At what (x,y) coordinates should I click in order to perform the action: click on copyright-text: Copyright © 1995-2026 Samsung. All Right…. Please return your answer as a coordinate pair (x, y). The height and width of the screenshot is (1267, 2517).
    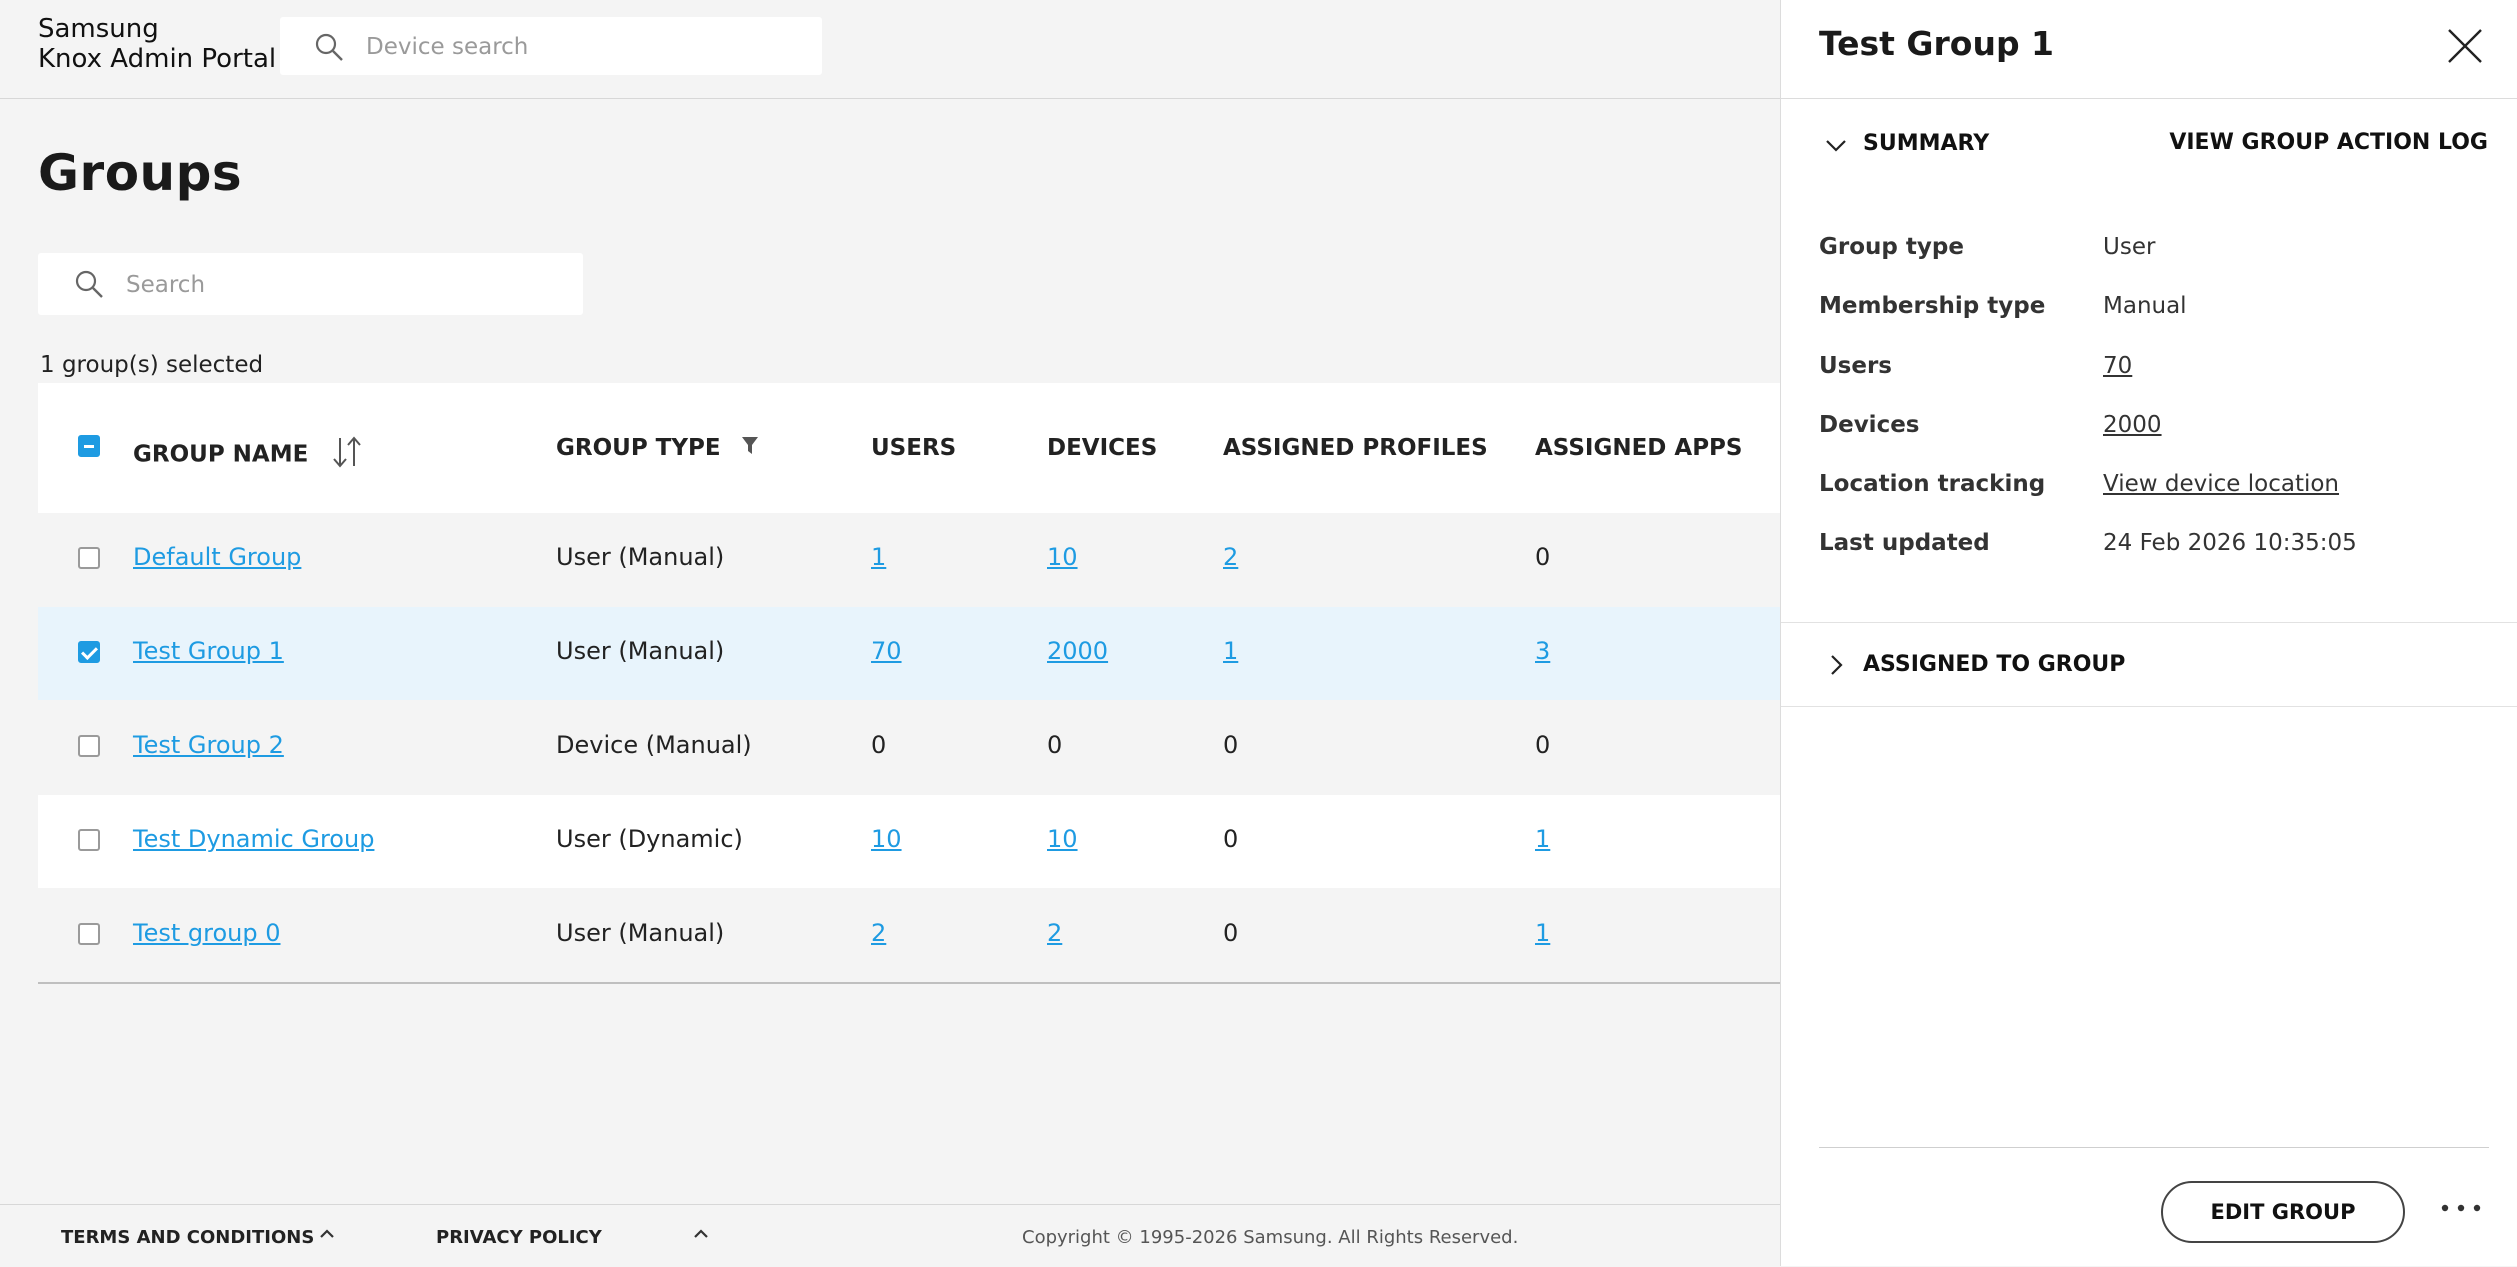
    Looking at the image, I should click on (1270, 1237).